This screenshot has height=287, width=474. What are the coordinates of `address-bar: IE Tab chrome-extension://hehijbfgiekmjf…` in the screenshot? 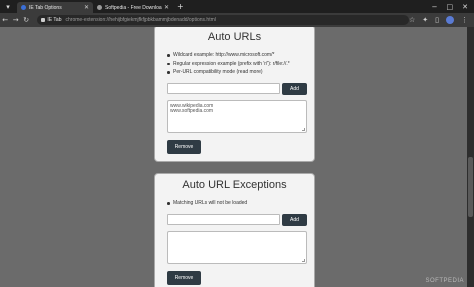 It's located at (223, 20).